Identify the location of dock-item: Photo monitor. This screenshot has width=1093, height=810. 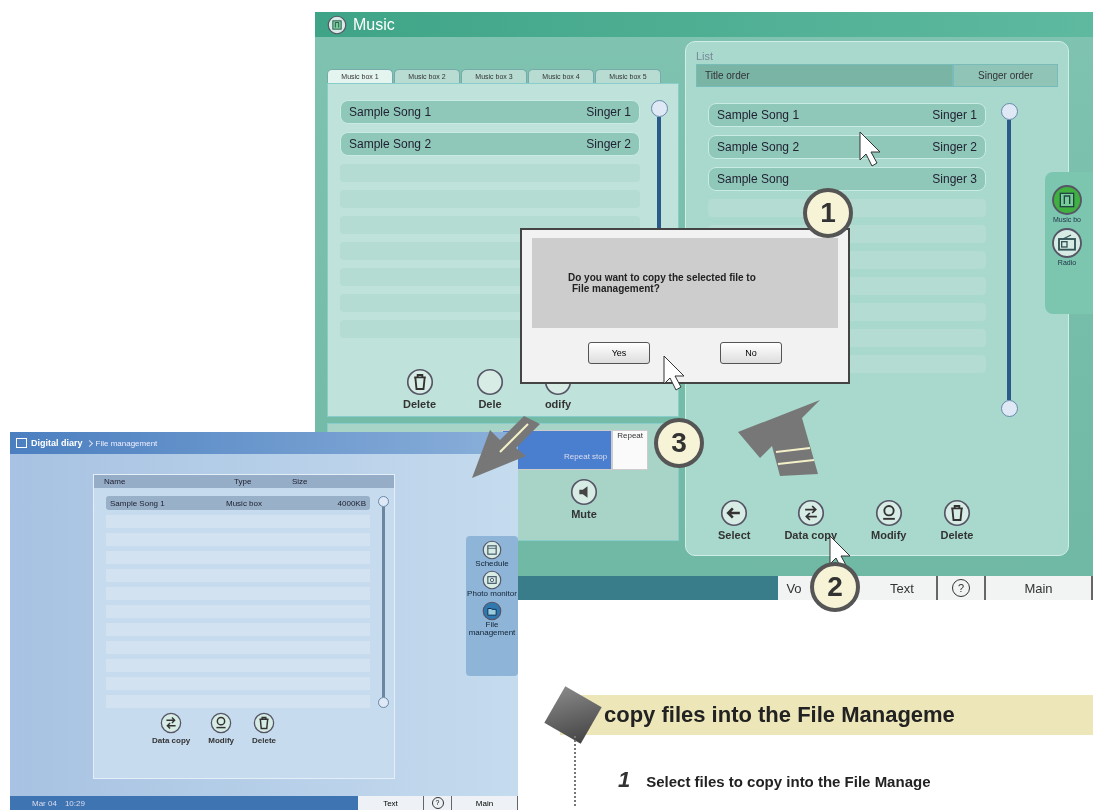
(492, 584).